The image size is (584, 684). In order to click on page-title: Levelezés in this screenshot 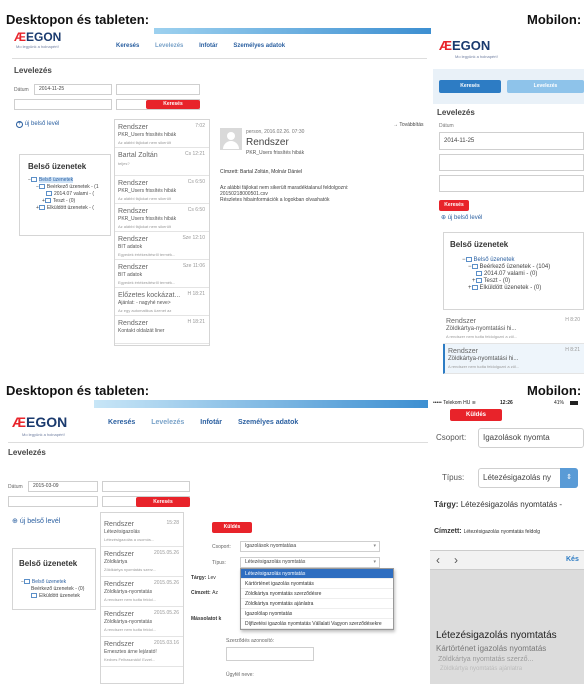, I will do `click(33, 70)`.